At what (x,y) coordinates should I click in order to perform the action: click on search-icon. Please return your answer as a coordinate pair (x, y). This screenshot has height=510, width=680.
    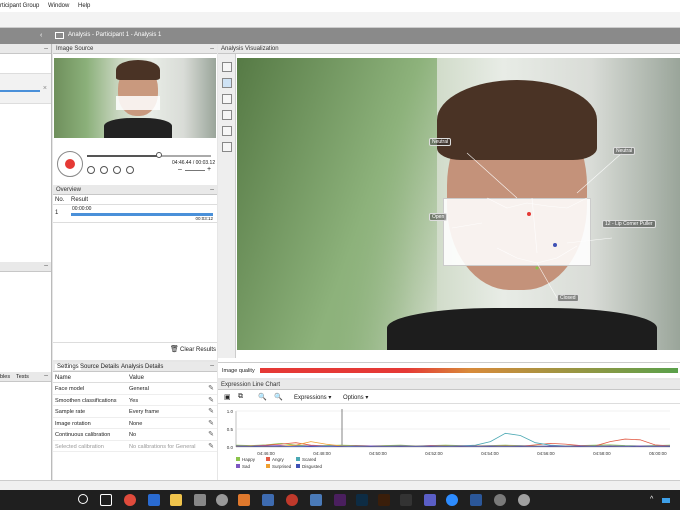
    Looking at the image, I should click on (83, 499).